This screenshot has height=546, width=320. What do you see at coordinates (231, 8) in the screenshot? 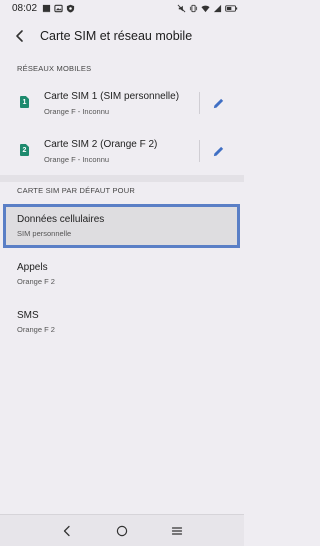
I see `battery-icon` at bounding box center [231, 8].